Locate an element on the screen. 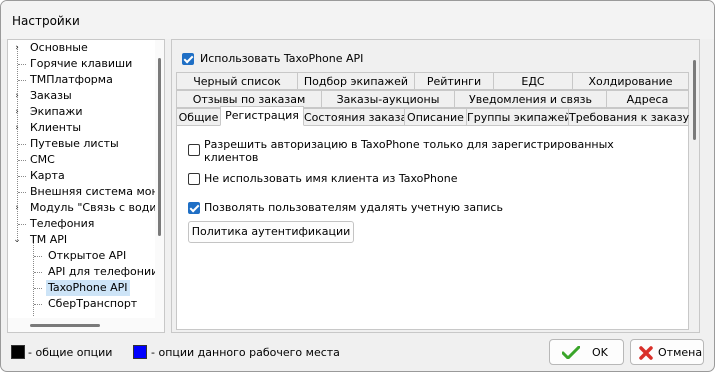  dont-use-client-name-label: Не использовать имя клиента из TaxoPhone is located at coordinates (331, 178).